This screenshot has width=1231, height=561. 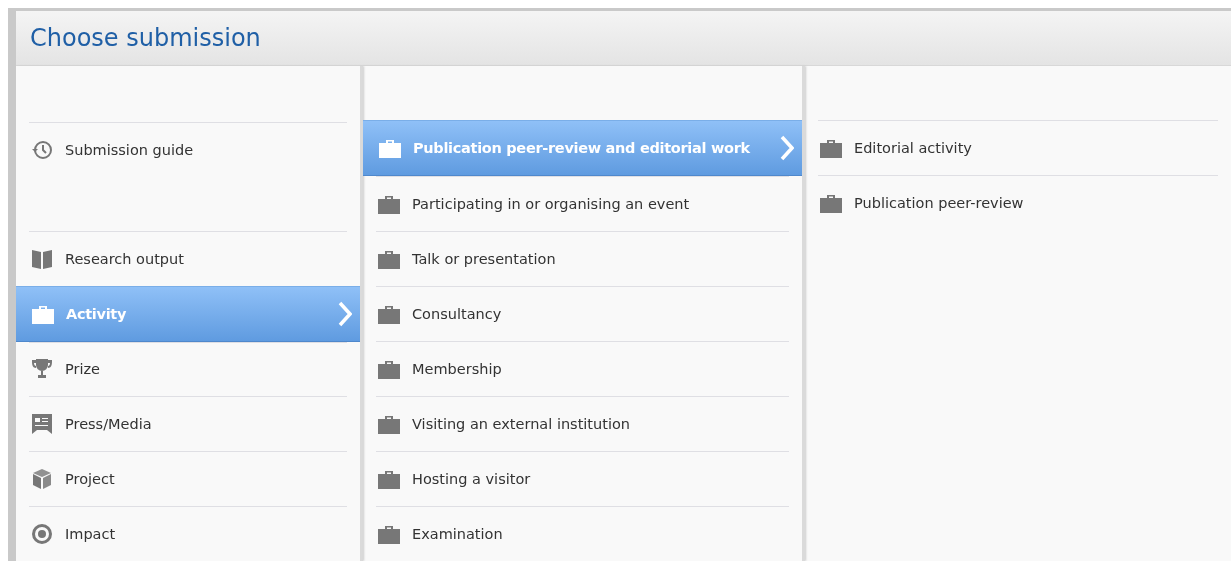 I want to click on subtype-item: Editorial activity, so click(x=1018, y=147).